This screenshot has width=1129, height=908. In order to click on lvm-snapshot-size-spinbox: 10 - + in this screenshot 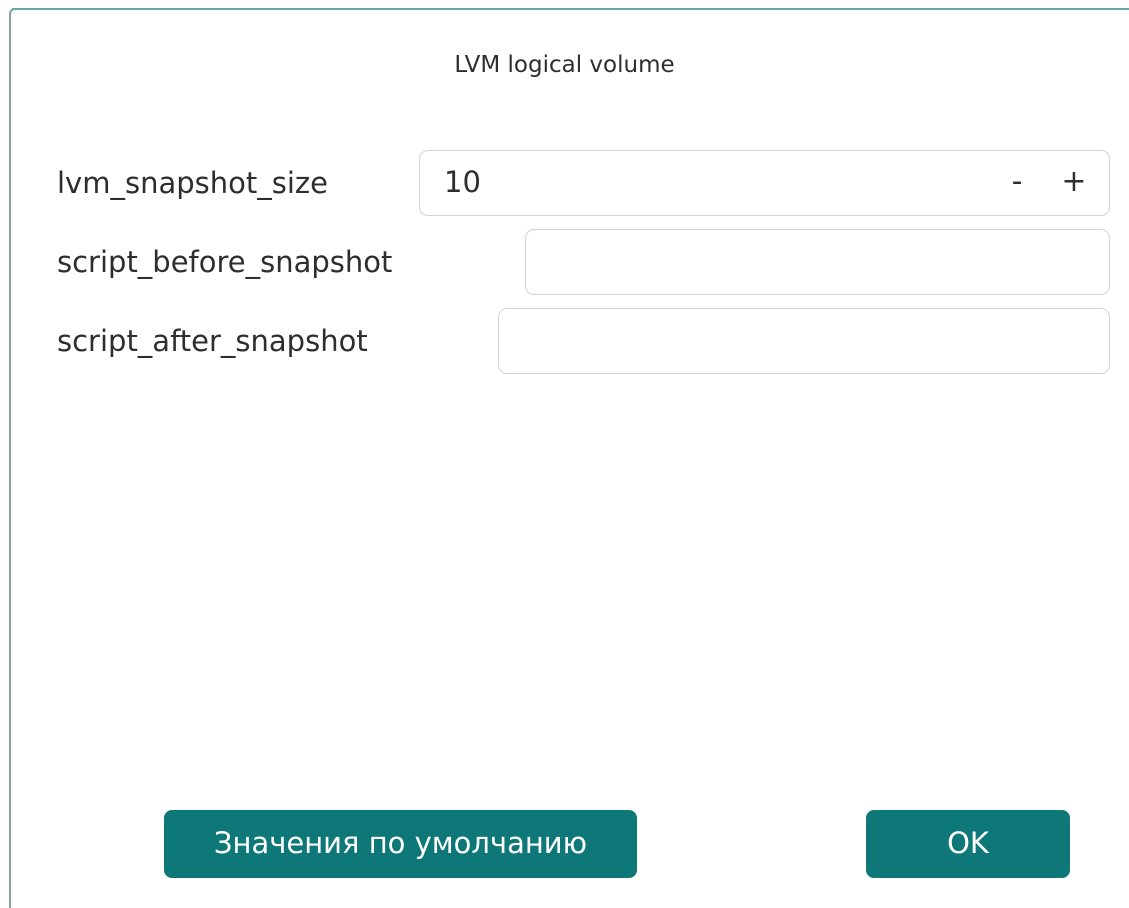, I will do `click(764, 183)`.